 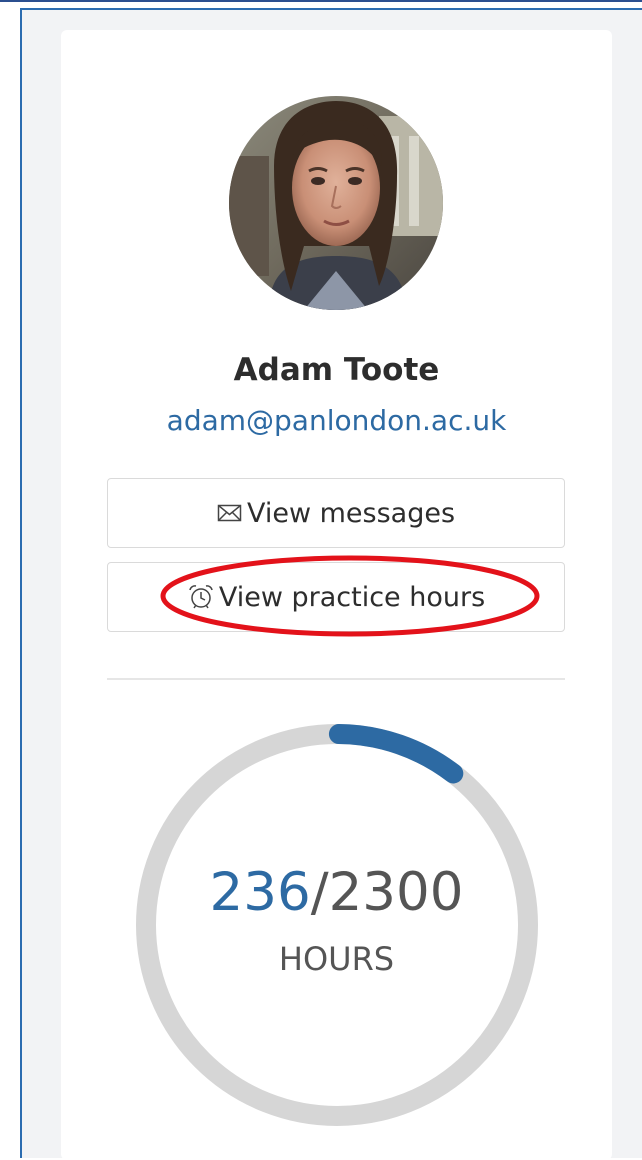 What do you see at coordinates (336, 959) in the screenshot?
I see `hours-unit-label: HOURS` at bounding box center [336, 959].